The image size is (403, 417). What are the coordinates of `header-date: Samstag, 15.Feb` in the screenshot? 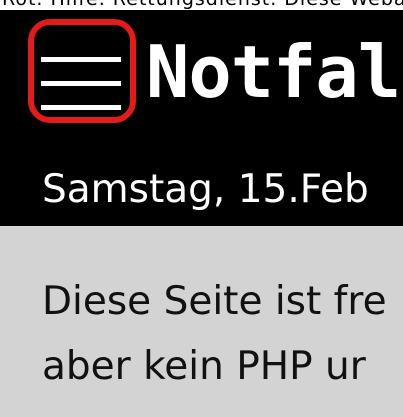 It's located at (205, 189).